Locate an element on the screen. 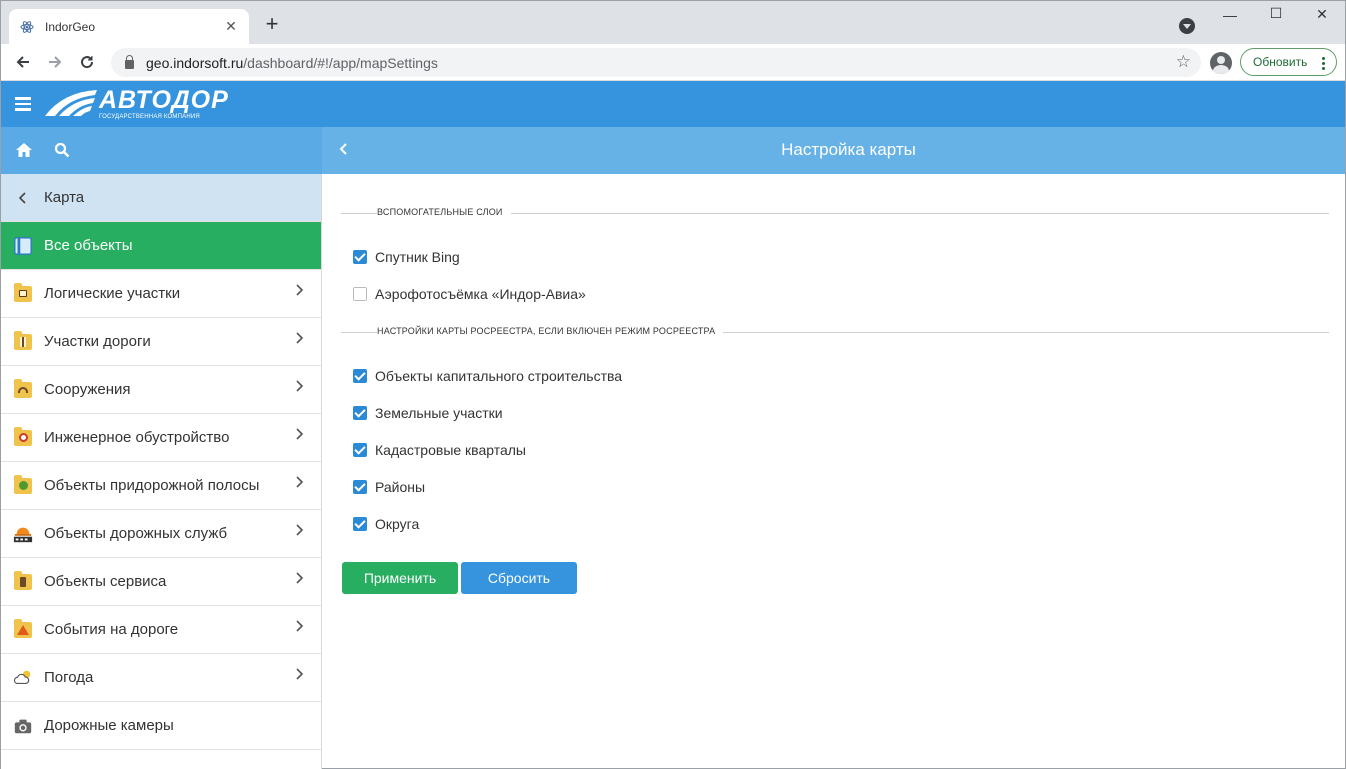 Image resolution: width=1346 pixels, height=769 pixels. app-header: АВТОДОР ГОСУДАРСТВЕННАЯ КОМПАНИЯ is located at coordinates (673, 104).